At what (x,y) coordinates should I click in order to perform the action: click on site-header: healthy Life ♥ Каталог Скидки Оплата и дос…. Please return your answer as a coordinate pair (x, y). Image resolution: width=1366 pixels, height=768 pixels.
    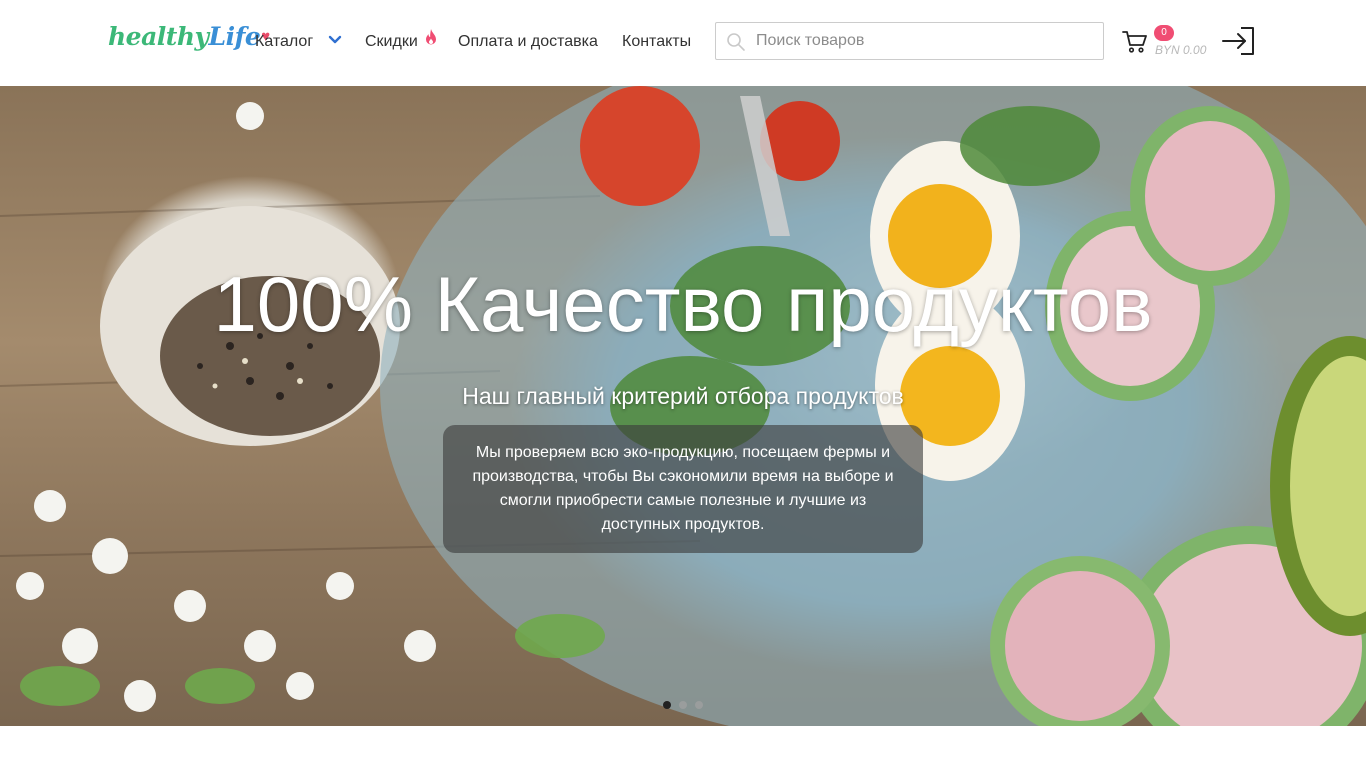
    Looking at the image, I should click on (683, 43).